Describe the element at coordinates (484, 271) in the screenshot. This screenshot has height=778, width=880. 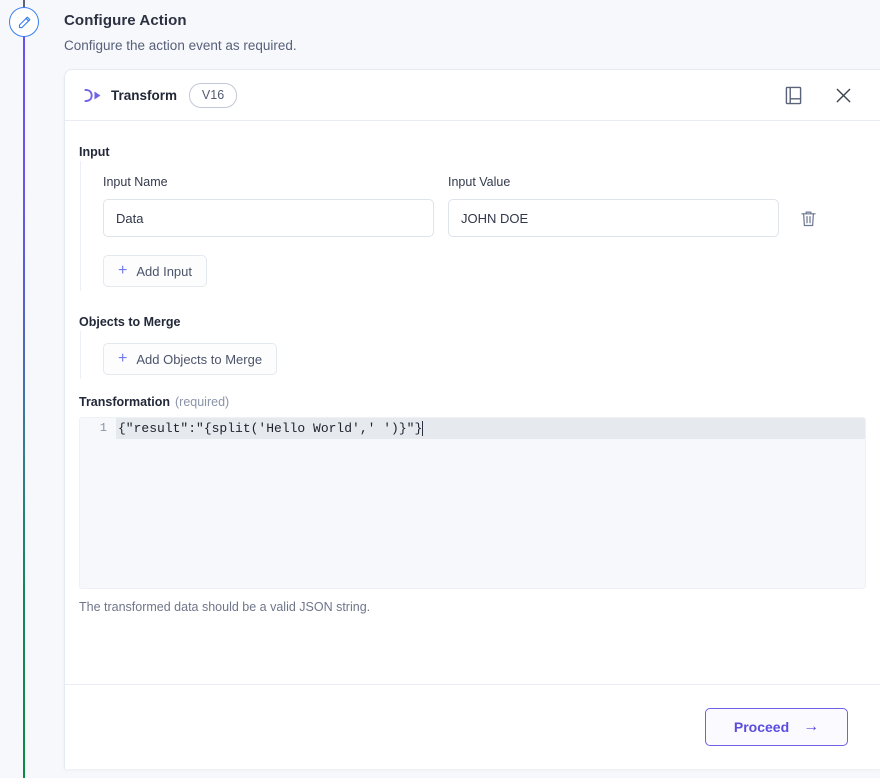
I see `add-input-wrap: + Add Input` at that location.